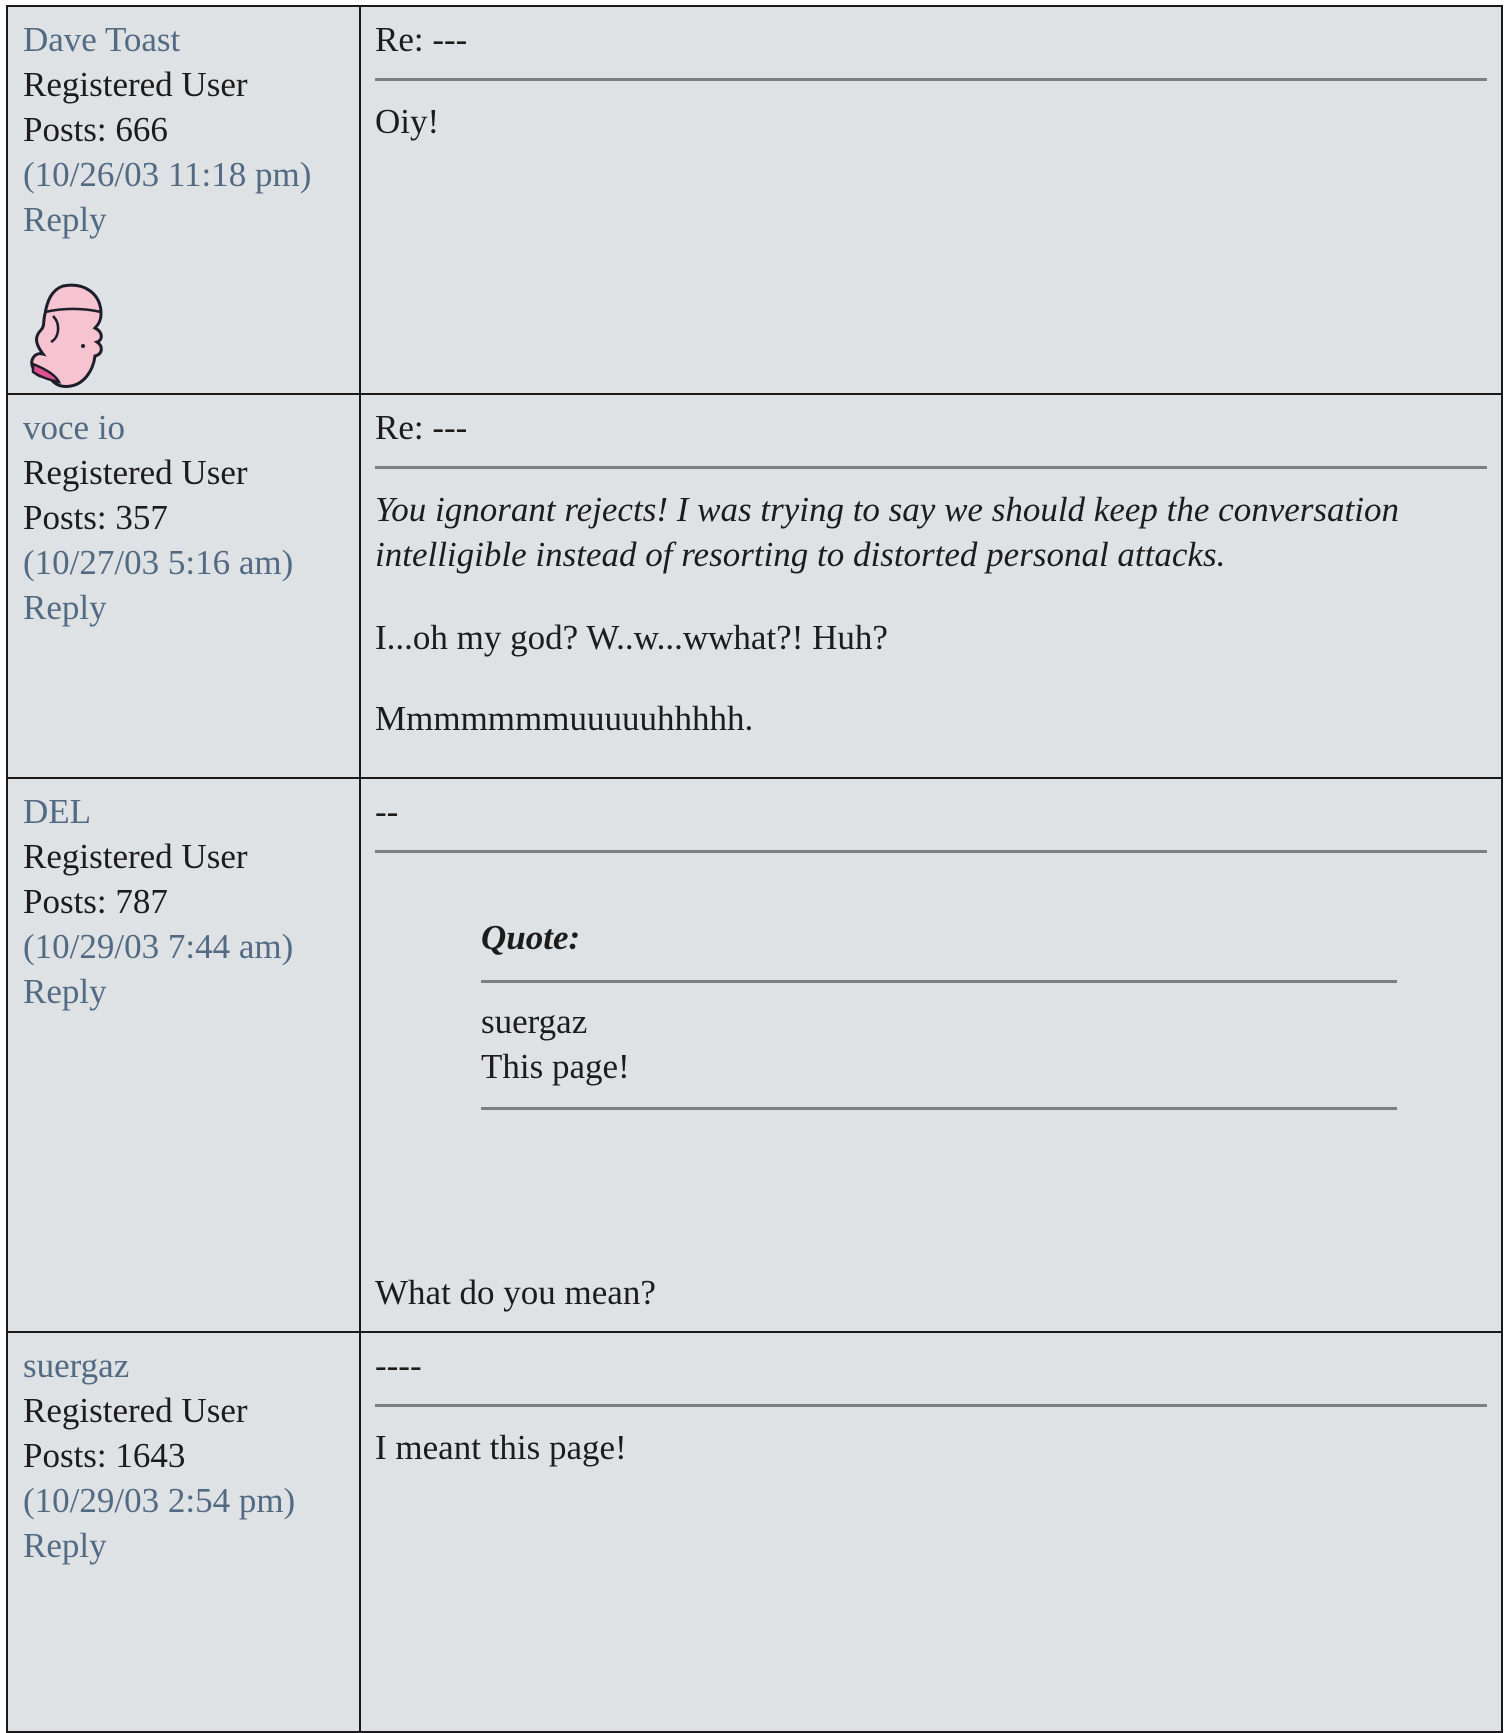 Image resolution: width=1507 pixels, height=1733 pixels. What do you see at coordinates (95, 129) in the screenshot?
I see `post-author-post-count: Posts: 666` at bounding box center [95, 129].